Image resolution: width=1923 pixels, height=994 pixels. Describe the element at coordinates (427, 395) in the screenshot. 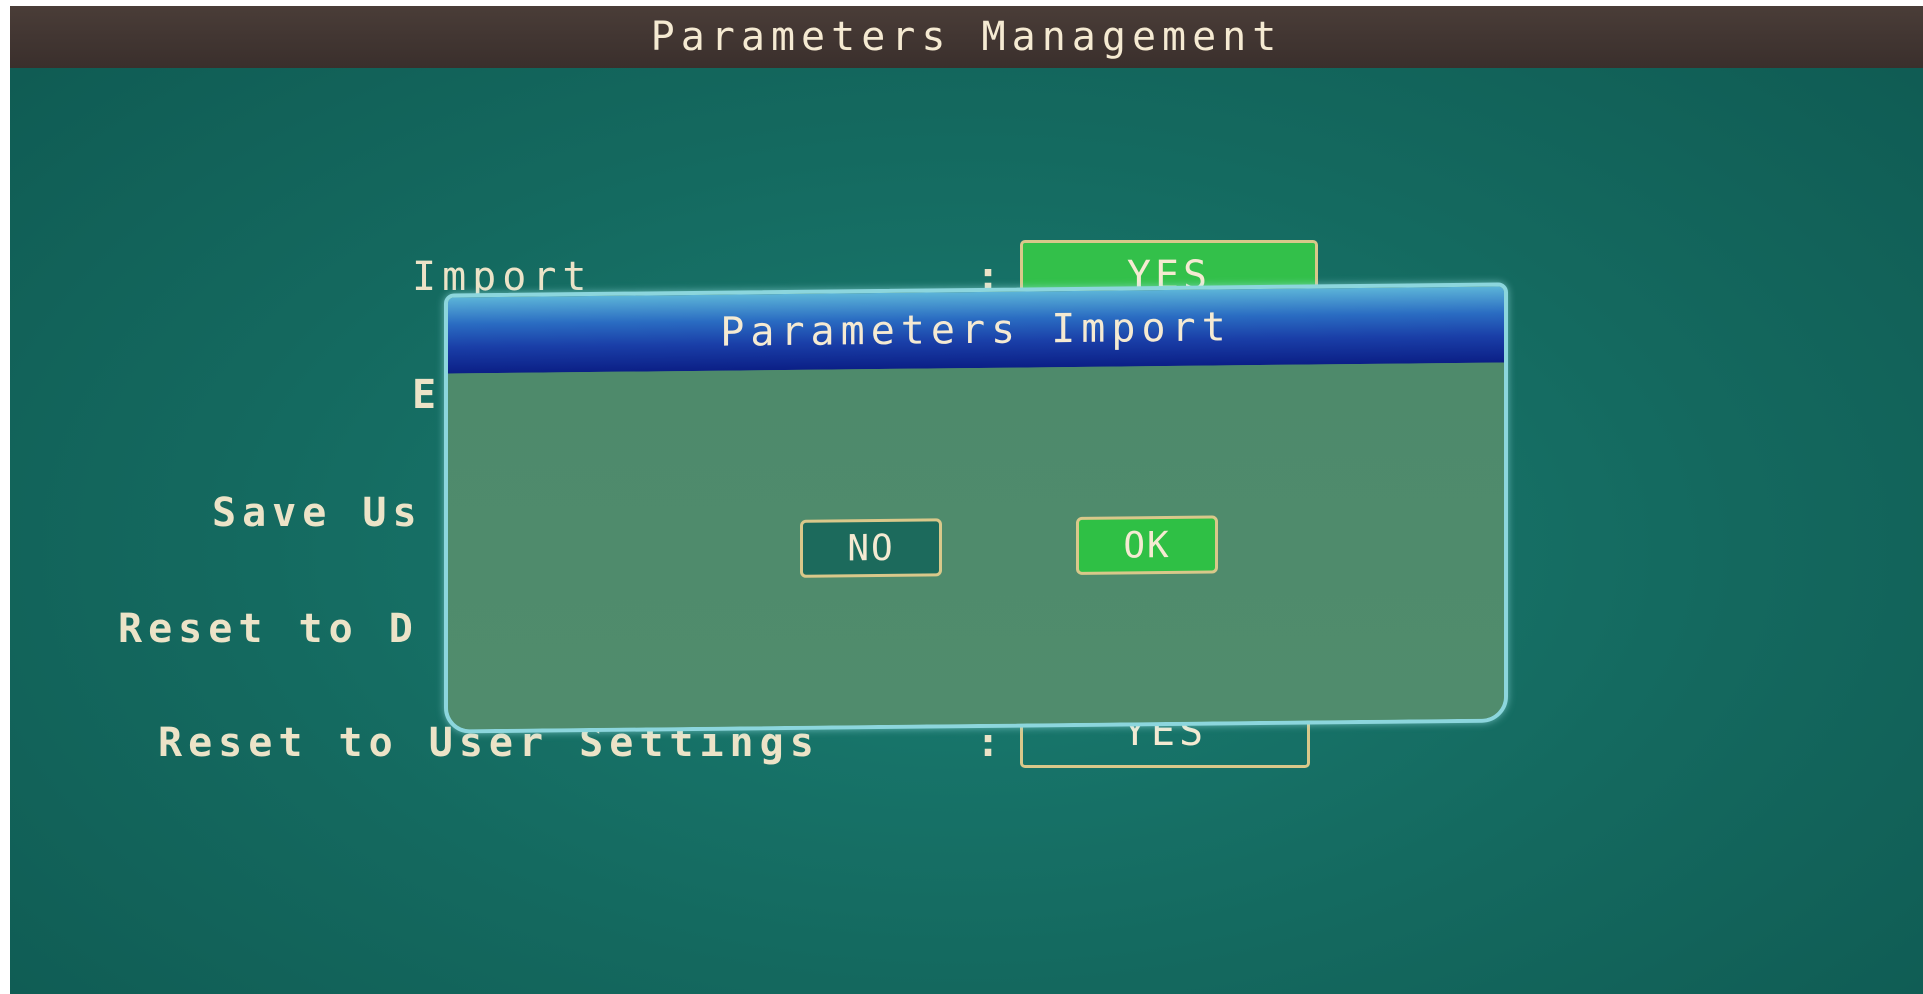

I see `param-label-export: E` at that location.